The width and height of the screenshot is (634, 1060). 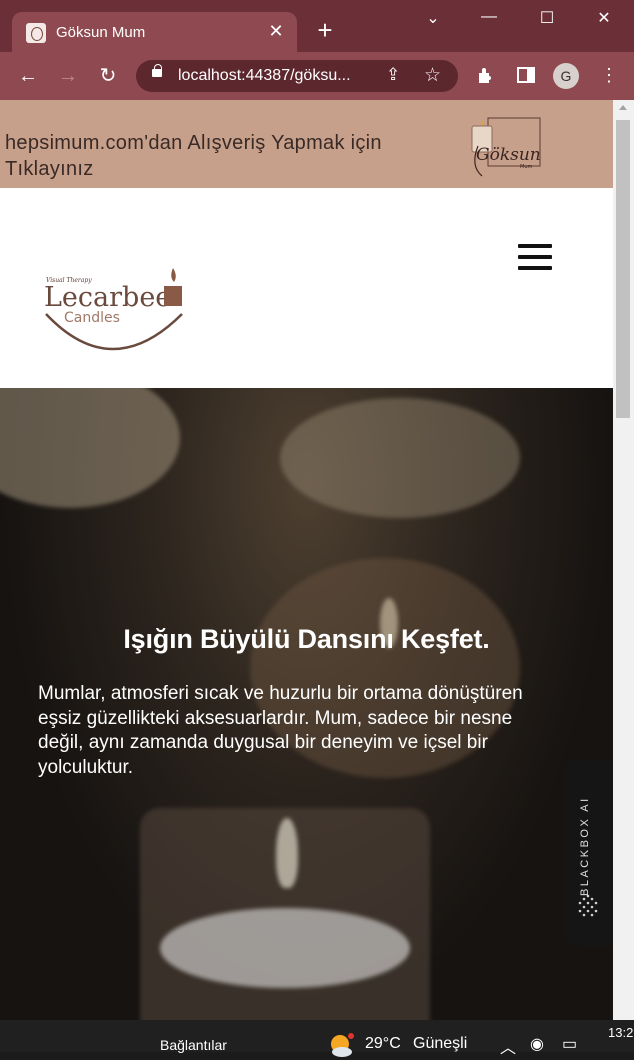 I want to click on new-tab-button: +, so click(x=325, y=30).